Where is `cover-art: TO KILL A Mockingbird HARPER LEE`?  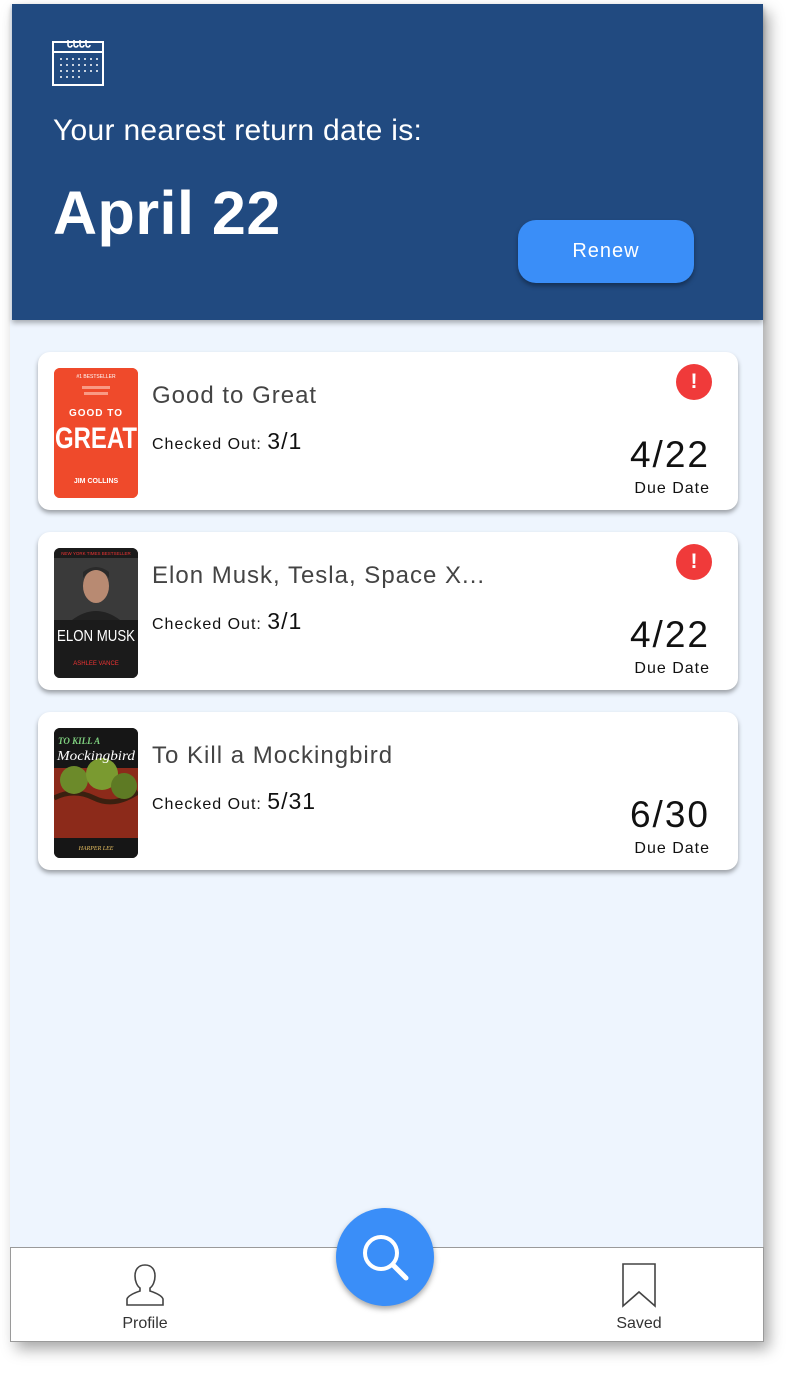
cover-art: TO KILL A Mockingbird HARPER LEE is located at coordinates (96, 793).